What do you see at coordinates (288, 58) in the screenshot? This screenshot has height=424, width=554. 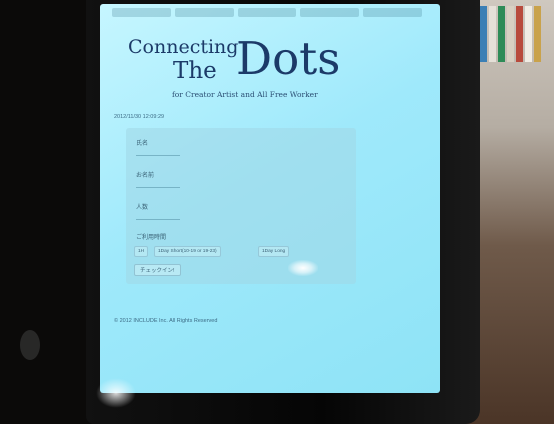 I see `logo-dots: Dots` at bounding box center [288, 58].